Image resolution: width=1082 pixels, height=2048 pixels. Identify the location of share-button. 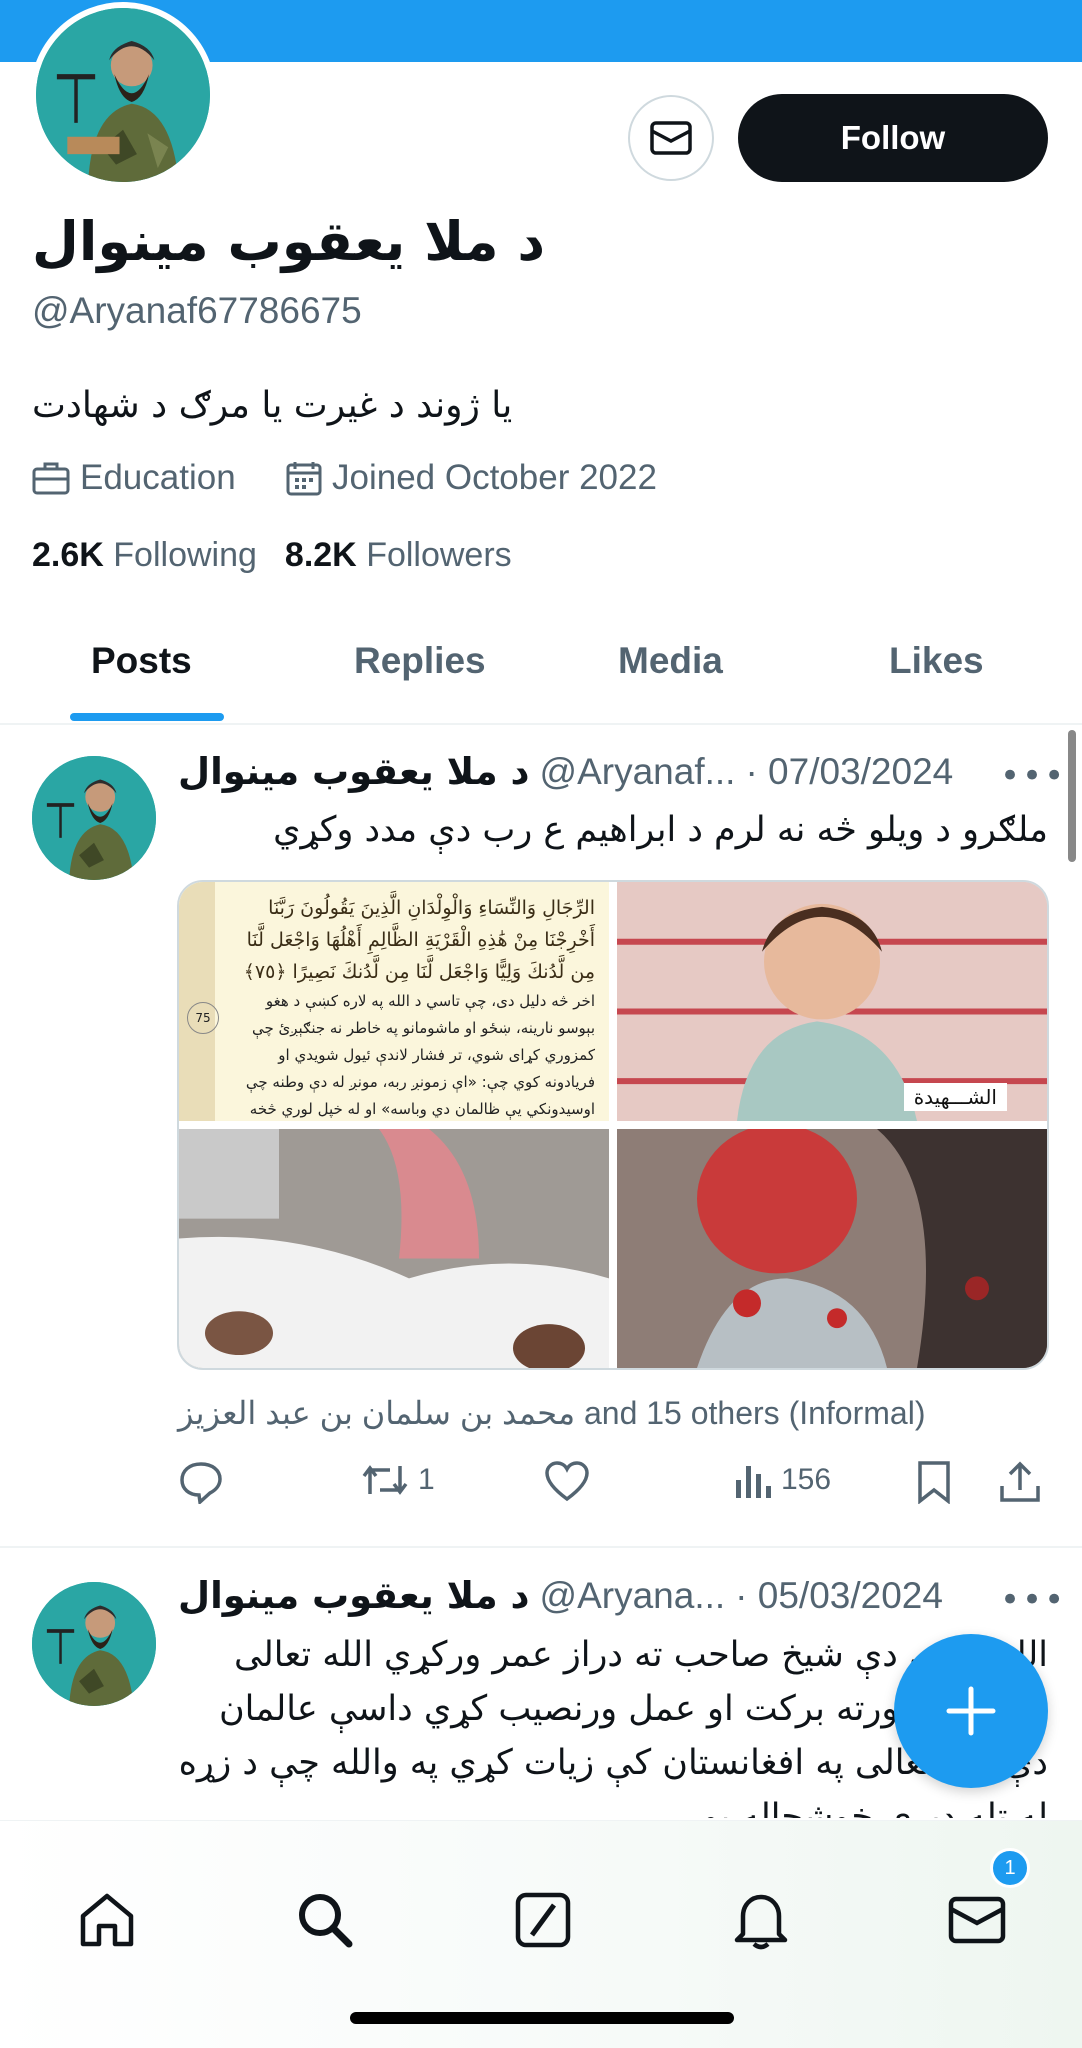
(1020, 1482).